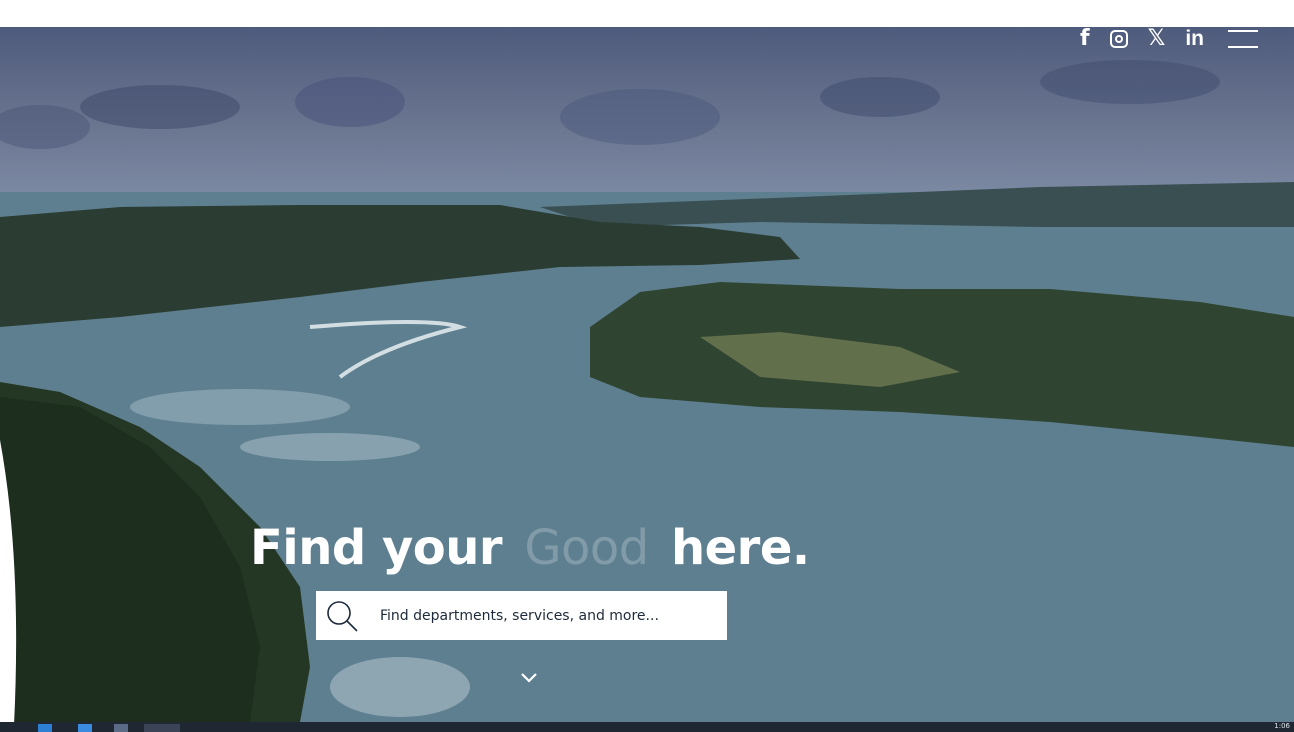 This screenshot has height=732, width=1294. What do you see at coordinates (45, 728) in the screenshot?
I see `start-icon` at bounding box center [45, 728].